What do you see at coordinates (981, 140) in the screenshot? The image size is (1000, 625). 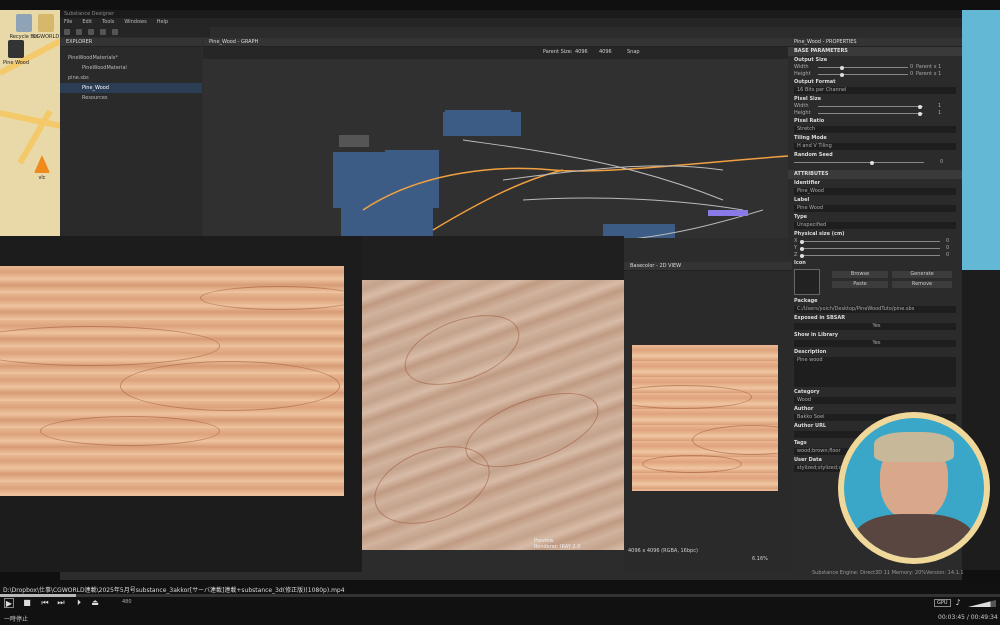 I see `desktop-edge` at bounding box center [981, 140].